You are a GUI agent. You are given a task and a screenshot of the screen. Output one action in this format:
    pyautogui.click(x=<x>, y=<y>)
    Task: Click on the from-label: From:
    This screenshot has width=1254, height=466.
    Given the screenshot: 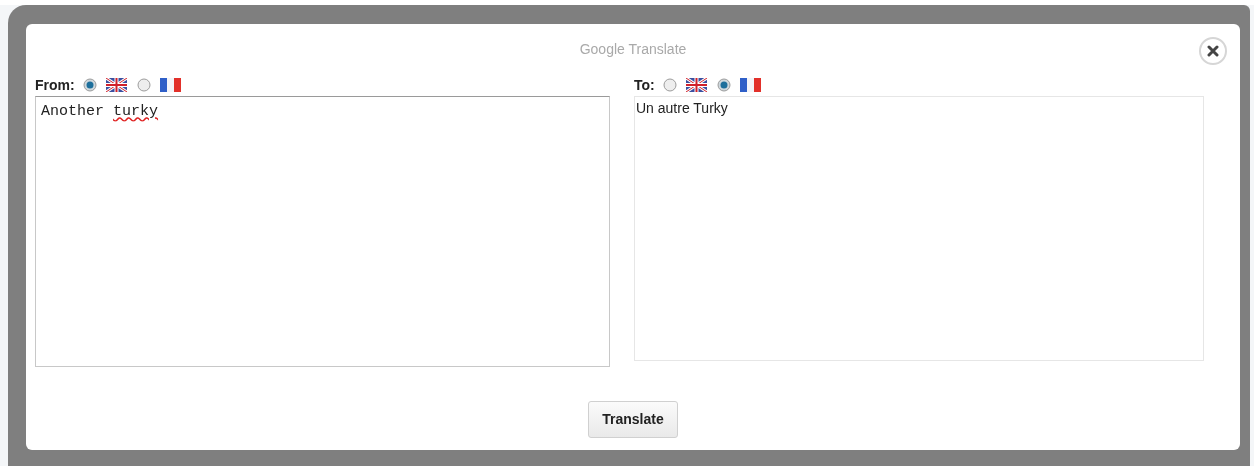 What is the action you would take?
    pyautogui.click(x=55, y=85)
    